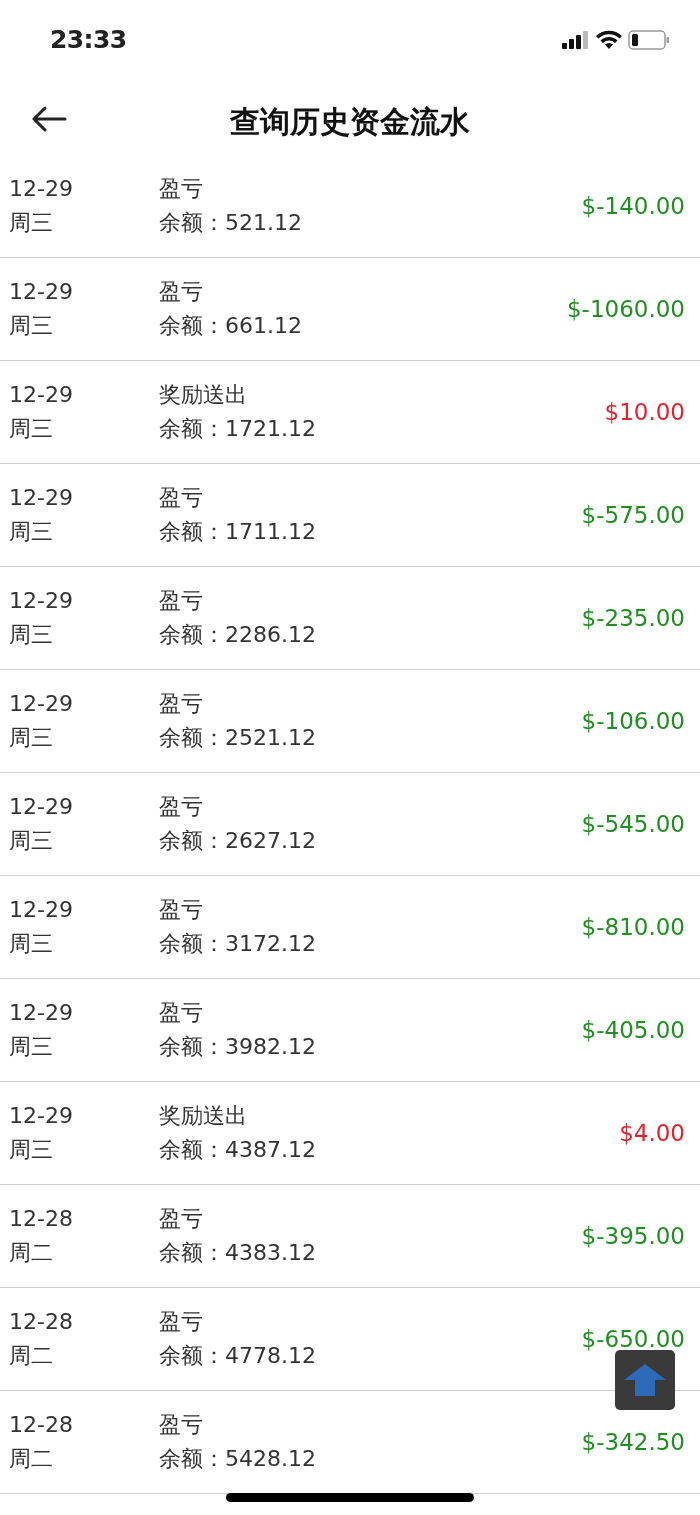 The width and height of the screenshot is (700, 1515). Describe the element at coordinates (633, 824) in the screenshot. I see `amount-text: $-545.00` at that location.